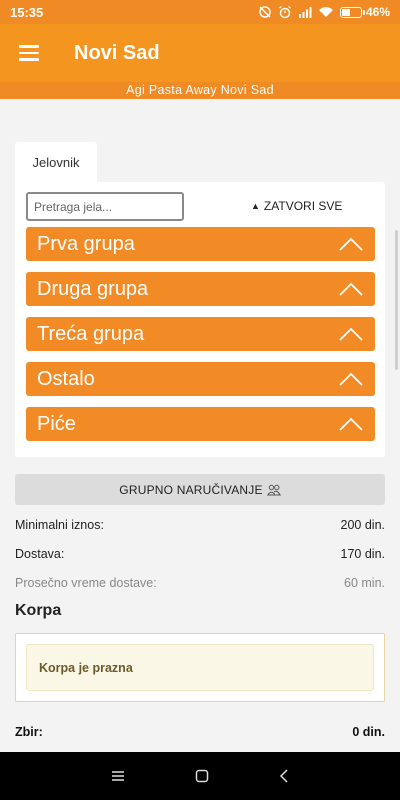 The width and height of the screenshot is (400, 800). I want to click on tab-jelovnik: Jelovnik, so click(56, 162).